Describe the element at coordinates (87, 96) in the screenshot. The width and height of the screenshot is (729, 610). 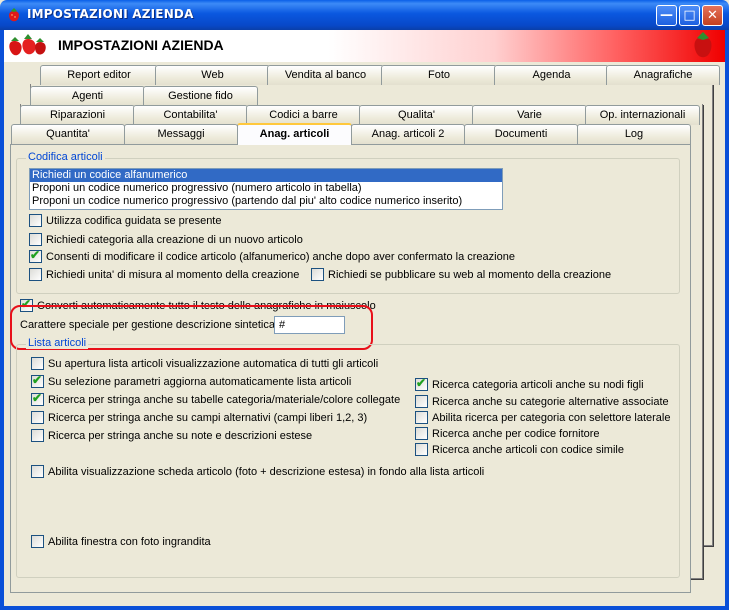
I see `tab-agenti: Agenti` at that location.